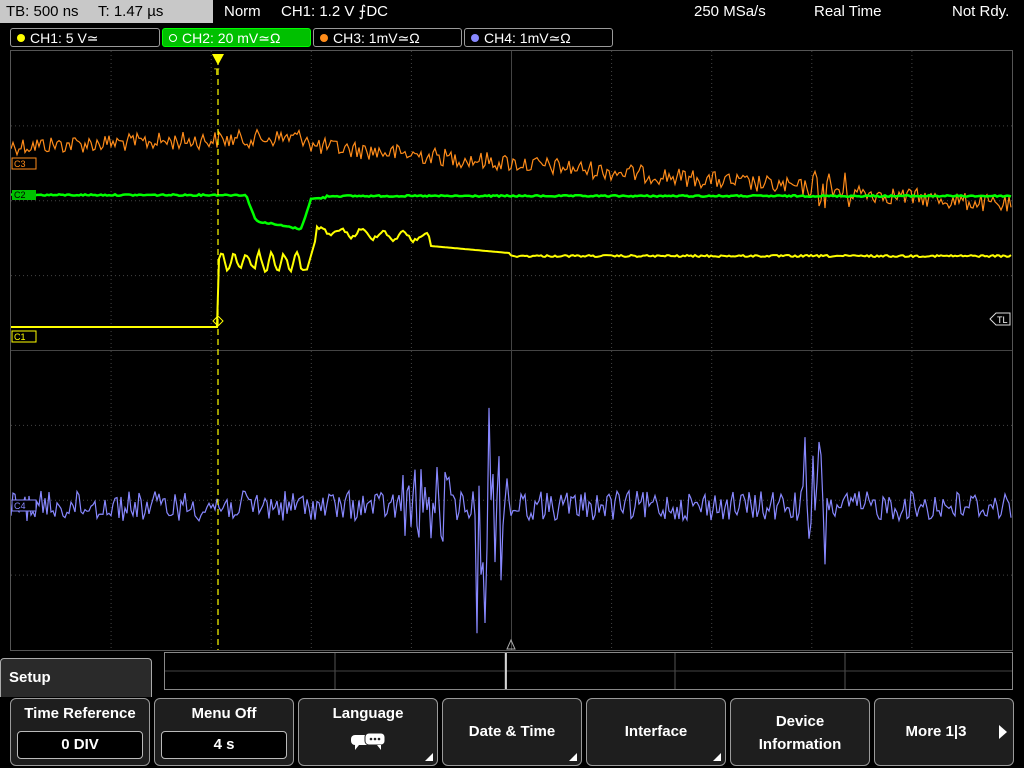 The width and height of the screenshot is (1024, 768). Describe the element at coordinates (224, 713) in the screenshot. I see `menu-off-label: Menu Off` at that location.